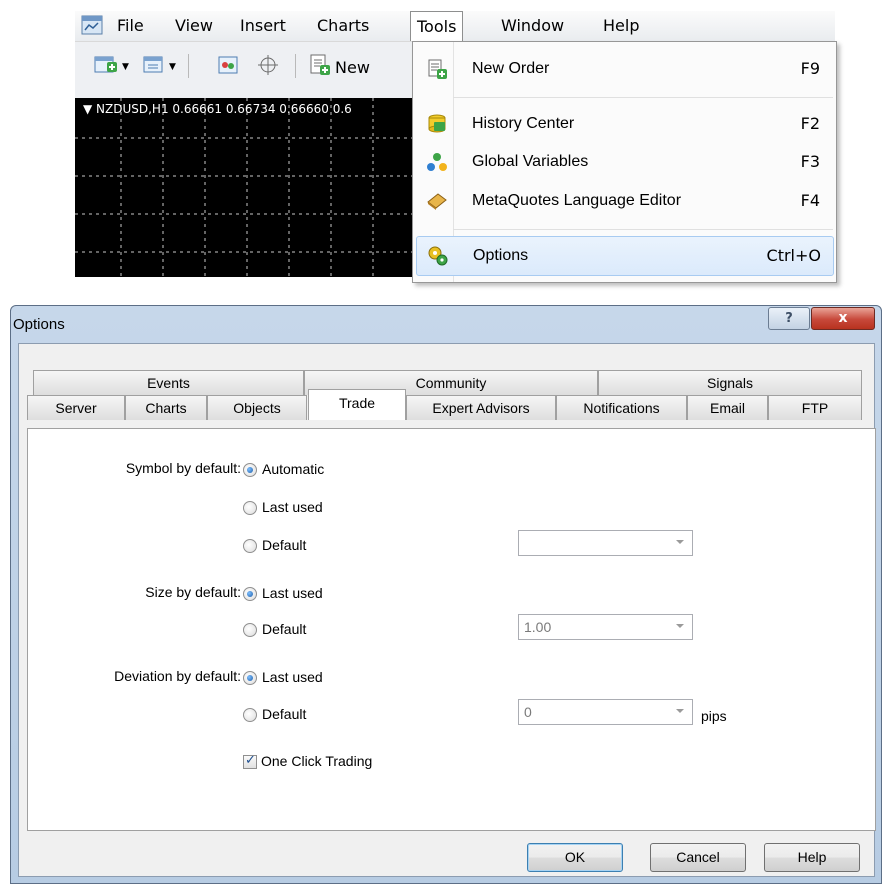 This screenshot has height=887, width=884. What do you see at coordinates (624, 124) in the screenshot?
I see `menu-item-history-center: History Center F2` at bounding box center [624, 124].